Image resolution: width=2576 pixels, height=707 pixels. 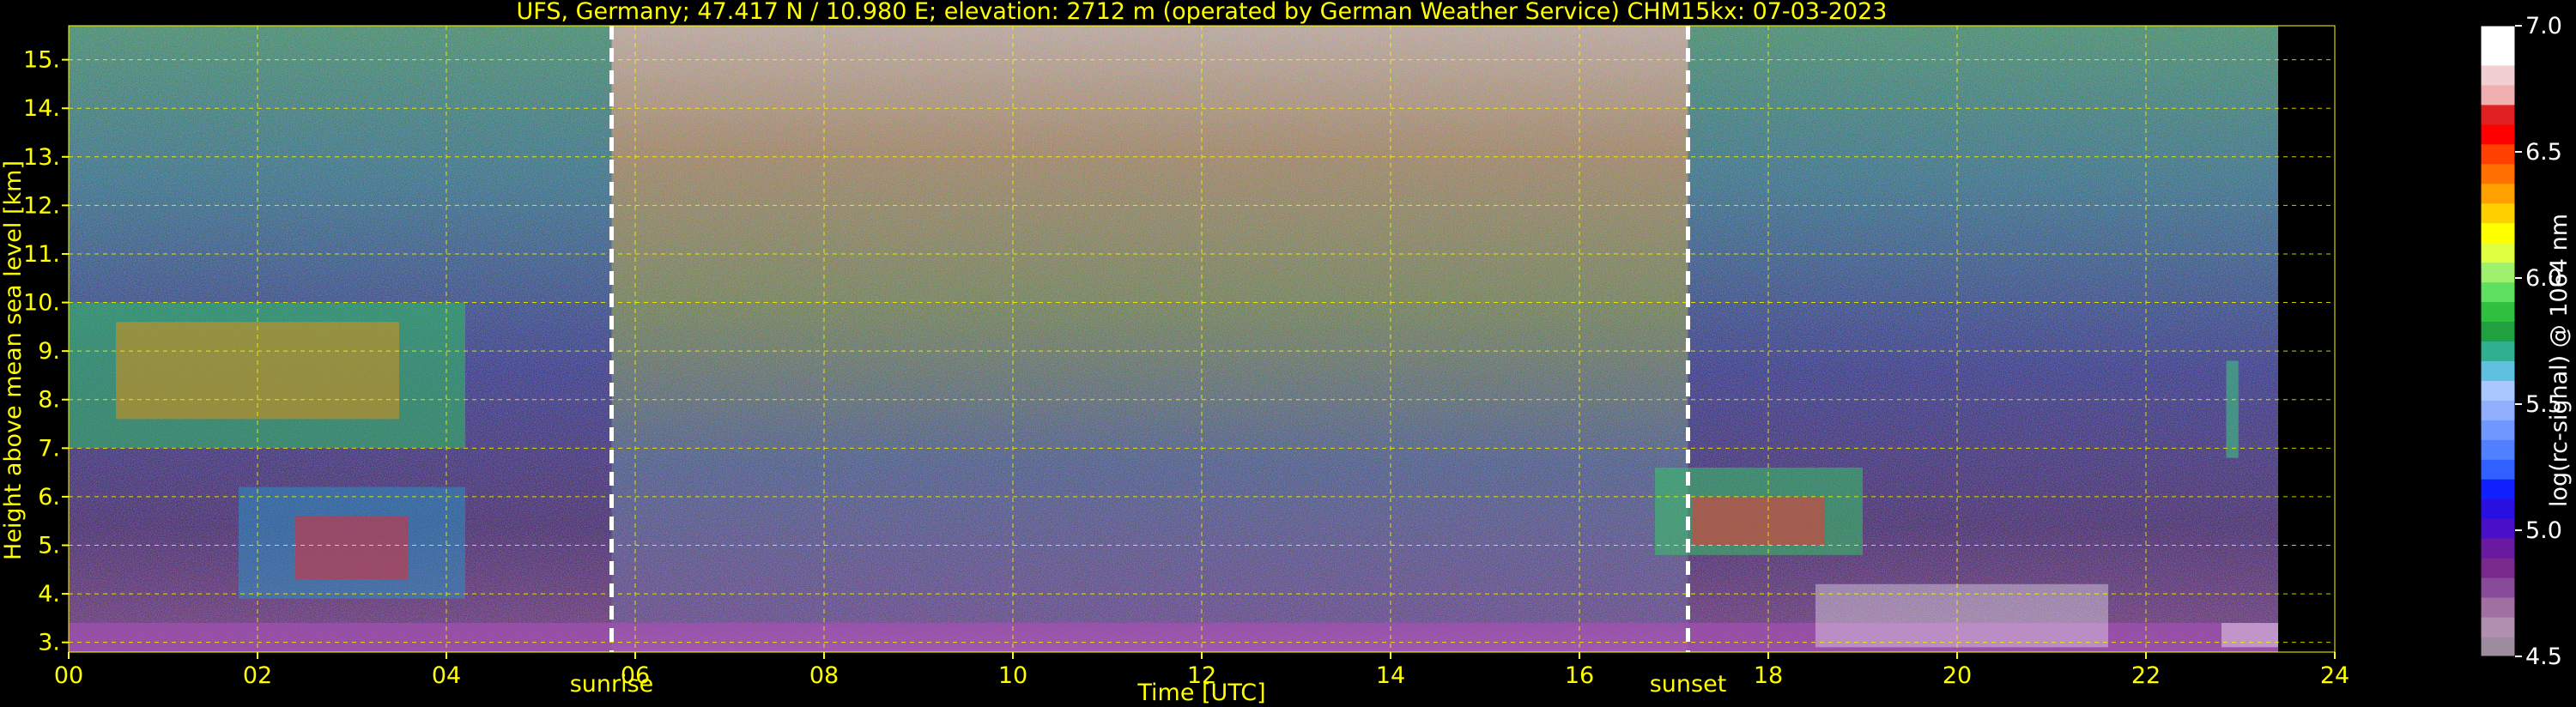 What do you see at coordinates (49, 594) in the screenshot?
I see `y-tick-label: 4.` at bounding box center [49, 594].